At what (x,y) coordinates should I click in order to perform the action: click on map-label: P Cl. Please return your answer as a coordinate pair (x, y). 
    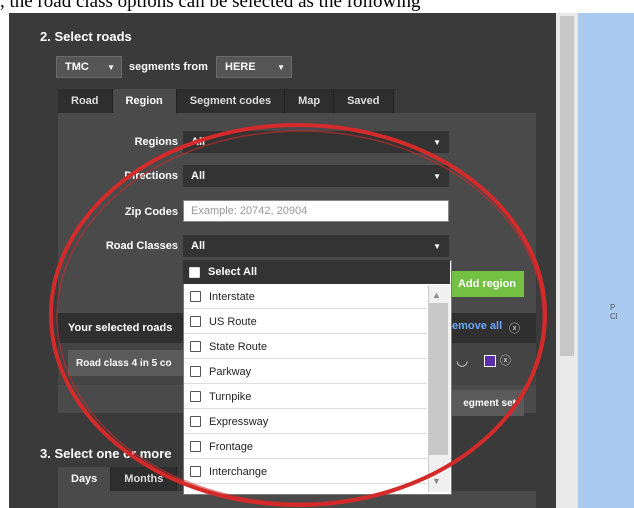
    Looking at the image, I should click on (614, 312).